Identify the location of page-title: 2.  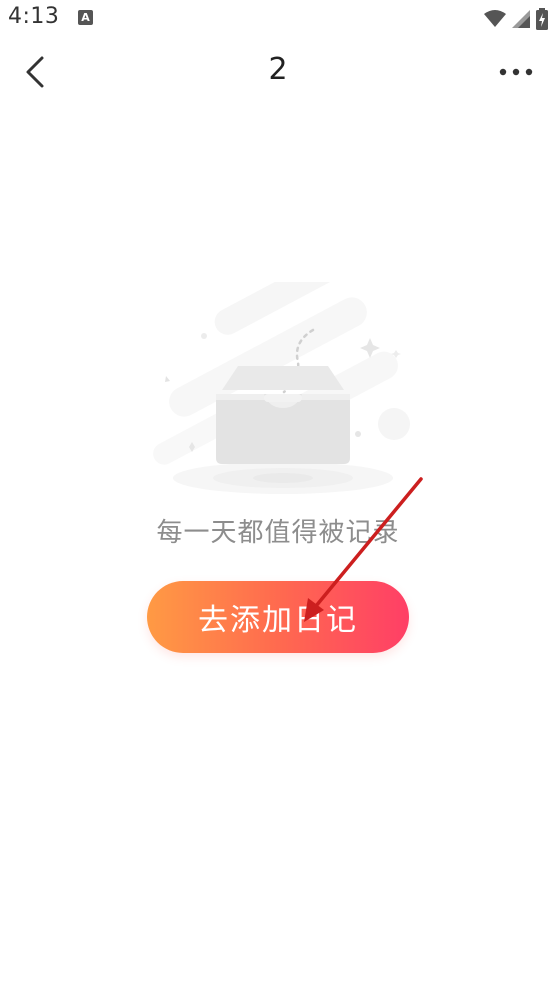
(278, 69).